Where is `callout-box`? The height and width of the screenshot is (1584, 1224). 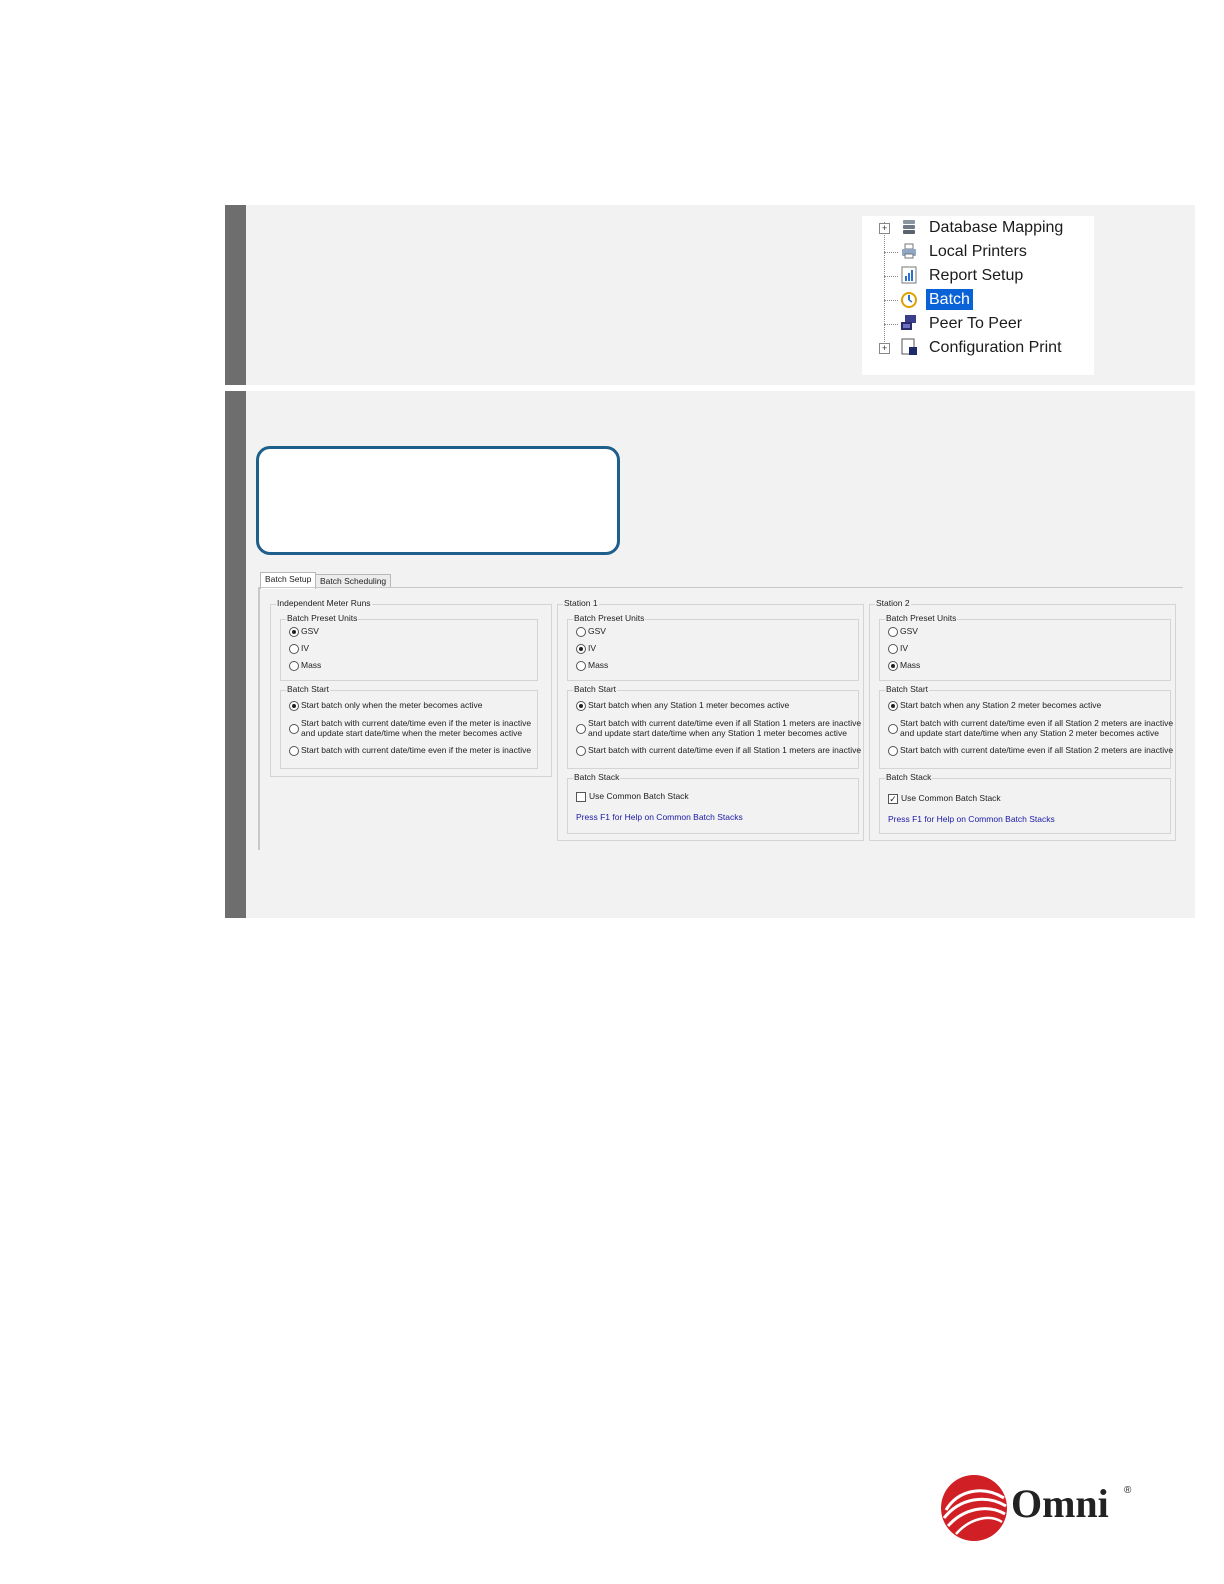
callout-box is located at coordinates (438, 500).